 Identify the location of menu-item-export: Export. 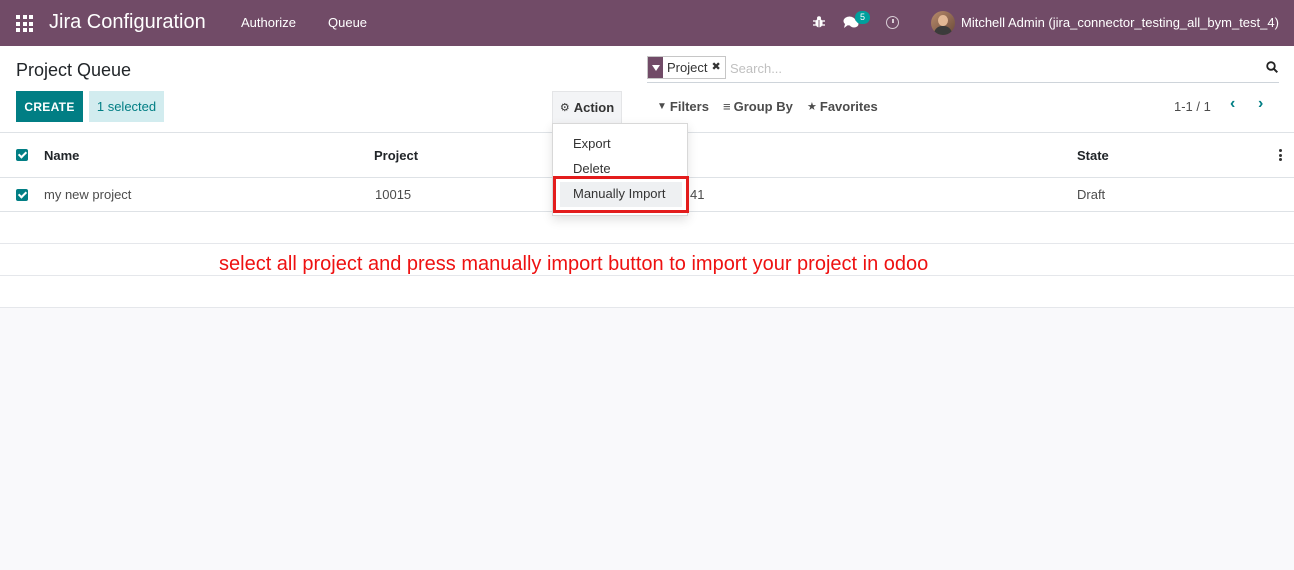
(592, 143).